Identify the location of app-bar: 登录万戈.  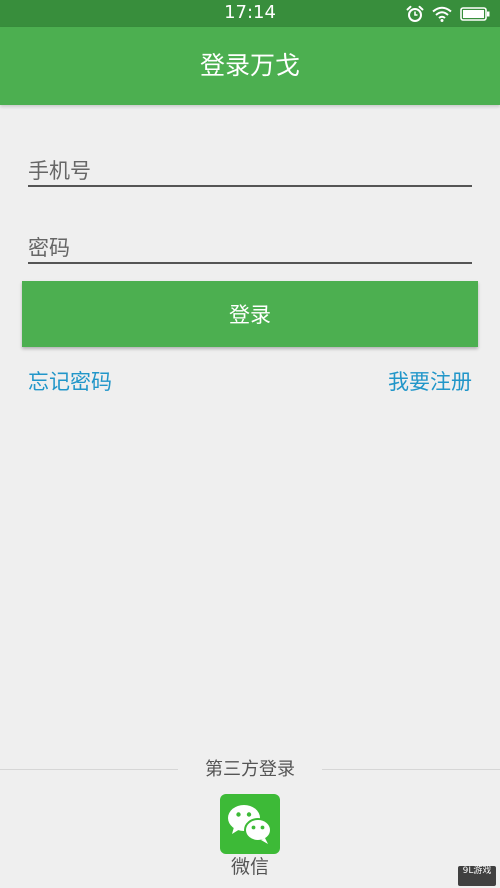
(250, 66).